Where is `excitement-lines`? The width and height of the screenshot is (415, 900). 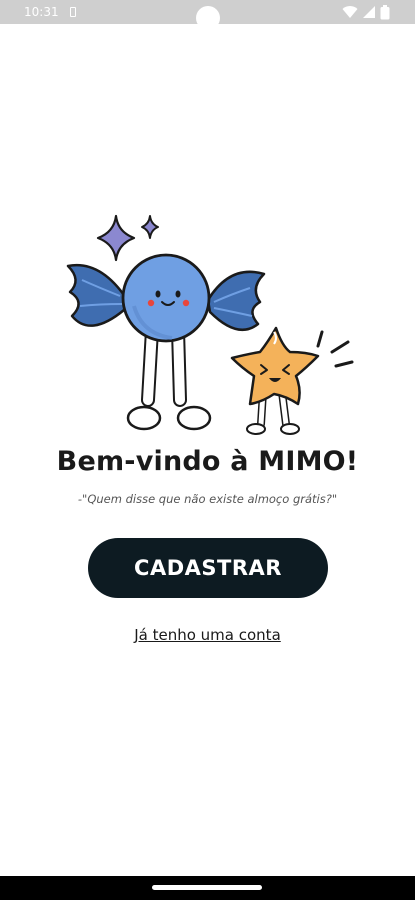 excitement-lines is located at coordinates (335, 349).